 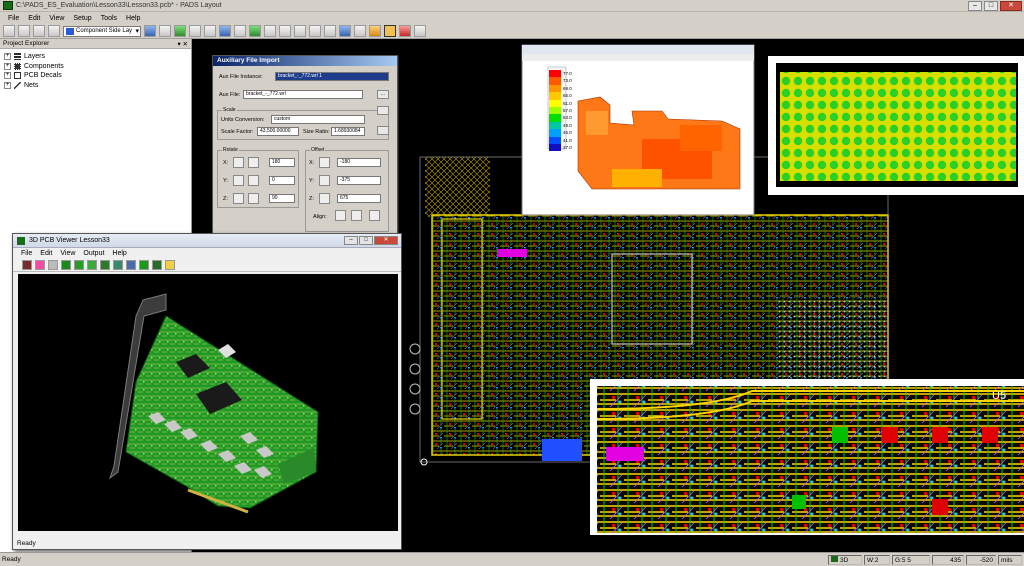 I want to click on board-icon, so click(x=285, y=31).